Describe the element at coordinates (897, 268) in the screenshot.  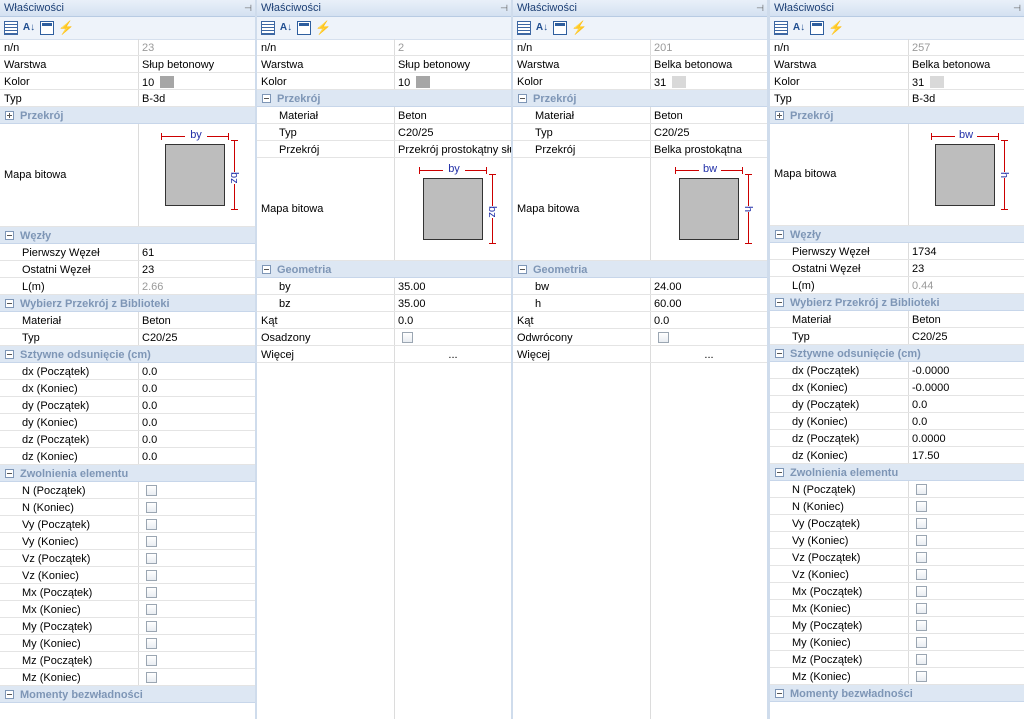
I see `property-row: Ostatni Węzeł 23` at that location.